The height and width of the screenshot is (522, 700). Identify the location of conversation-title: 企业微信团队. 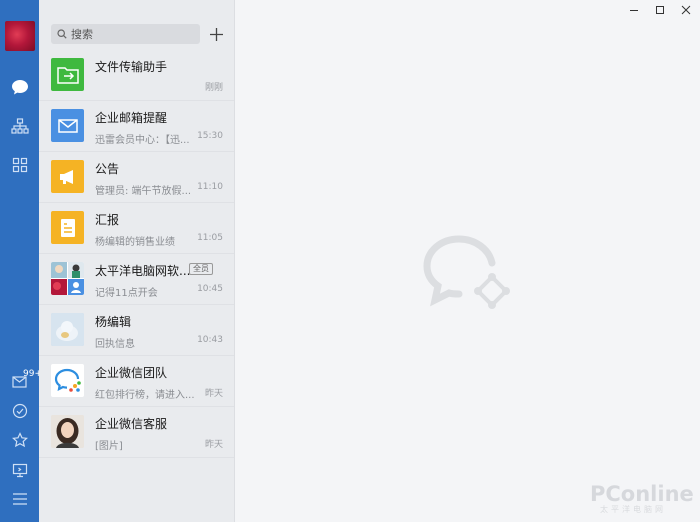
(131, 373).